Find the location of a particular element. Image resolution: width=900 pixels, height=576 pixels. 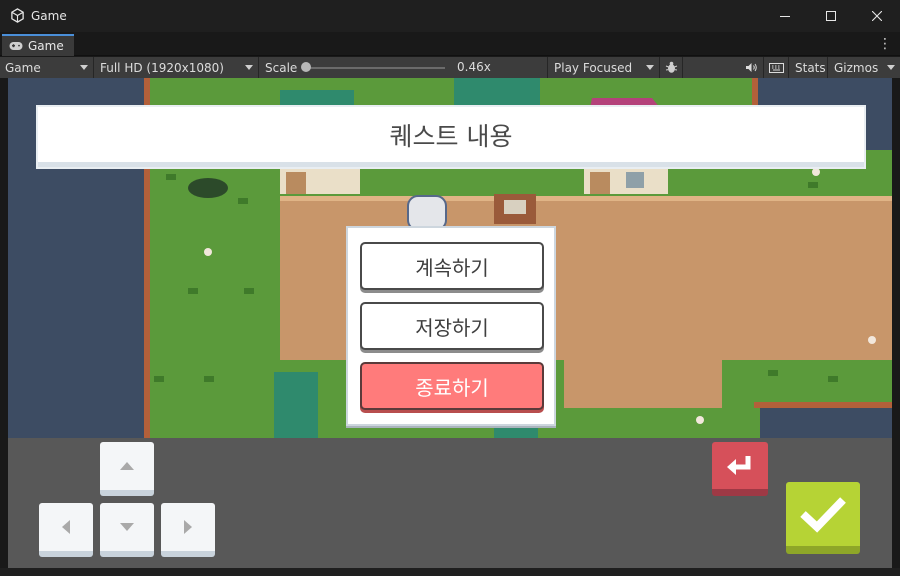

more-options-icon: ⋮ is located at coordinates (885, 44).